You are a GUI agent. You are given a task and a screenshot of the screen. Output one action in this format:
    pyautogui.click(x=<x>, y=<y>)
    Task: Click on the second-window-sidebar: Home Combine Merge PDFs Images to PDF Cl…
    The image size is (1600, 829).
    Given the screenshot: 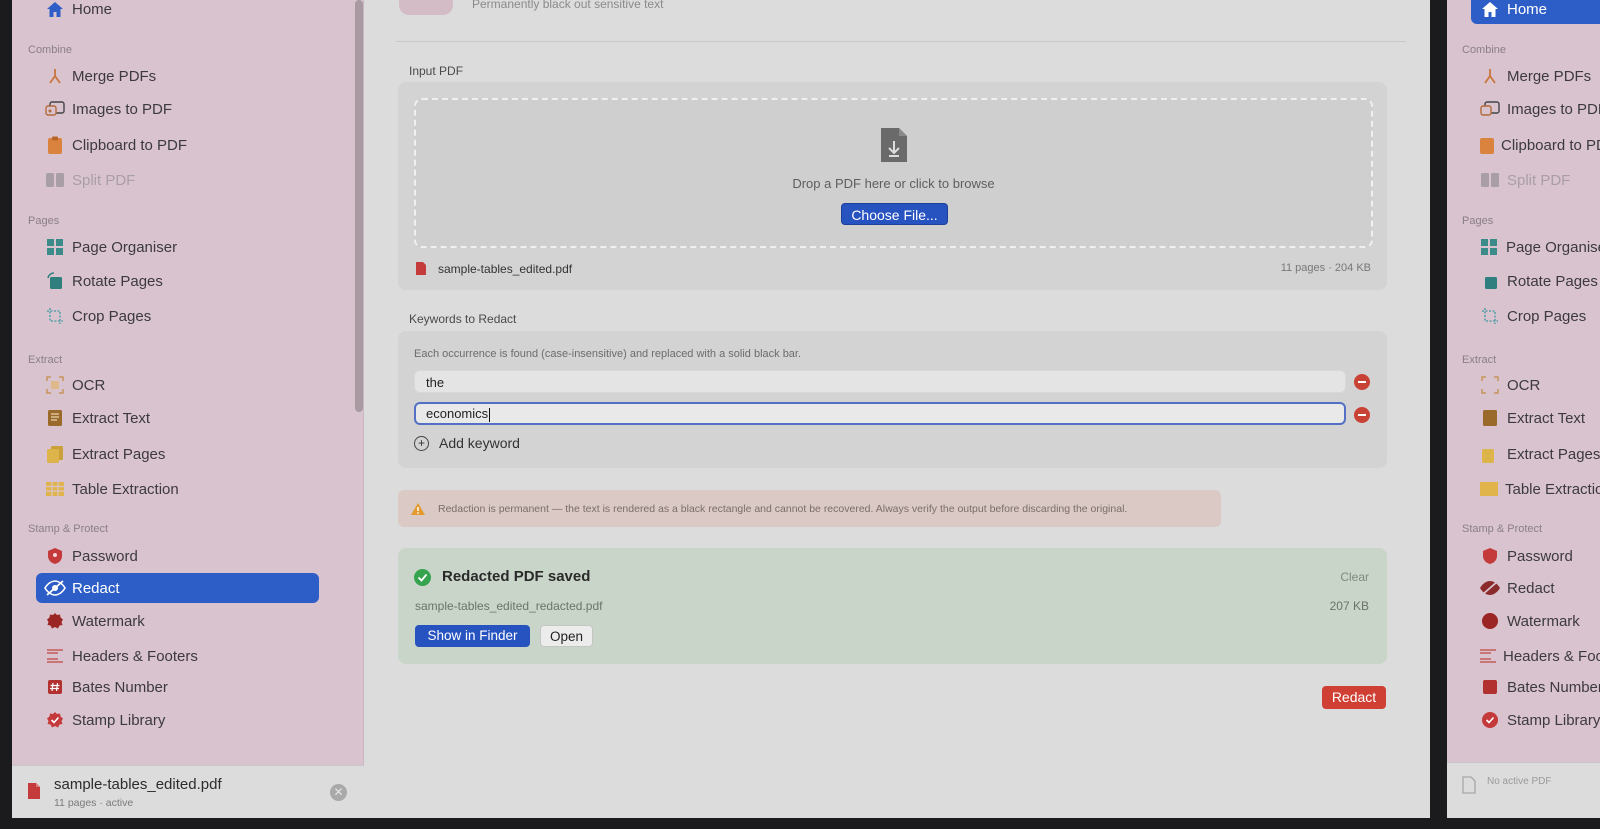 What is the action you would take?
    pyautogui.click(x=1523, y=409)
    